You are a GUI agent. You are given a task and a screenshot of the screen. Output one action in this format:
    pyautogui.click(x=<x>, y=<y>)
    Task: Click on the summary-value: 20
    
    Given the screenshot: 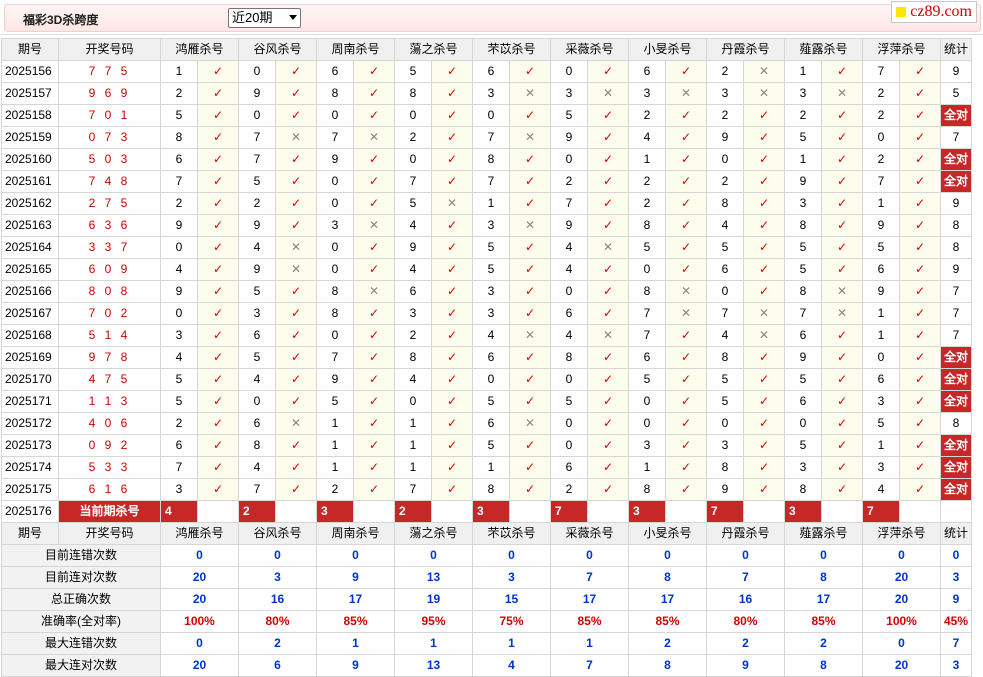 What is the action you would take?
    pyautogui.click(x=199, y=599)
    